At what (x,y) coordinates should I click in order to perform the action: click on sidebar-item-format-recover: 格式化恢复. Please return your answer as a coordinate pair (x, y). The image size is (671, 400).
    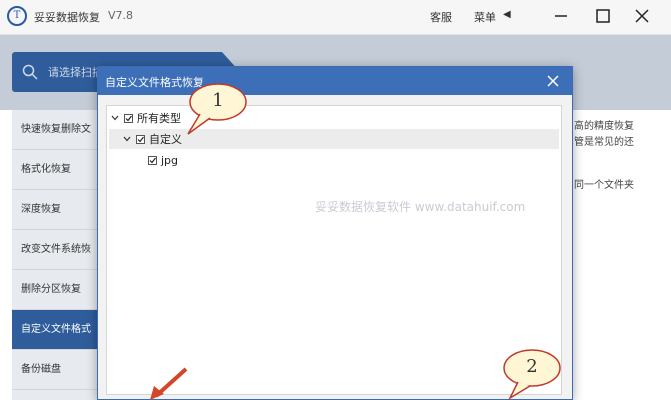
    Looking at the image, I should click on (56, 170).